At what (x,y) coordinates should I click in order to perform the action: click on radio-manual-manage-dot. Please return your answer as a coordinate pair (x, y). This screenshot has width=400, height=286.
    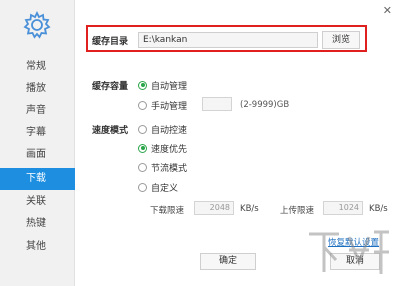
    Looking at the image, I should click on (142, 105).